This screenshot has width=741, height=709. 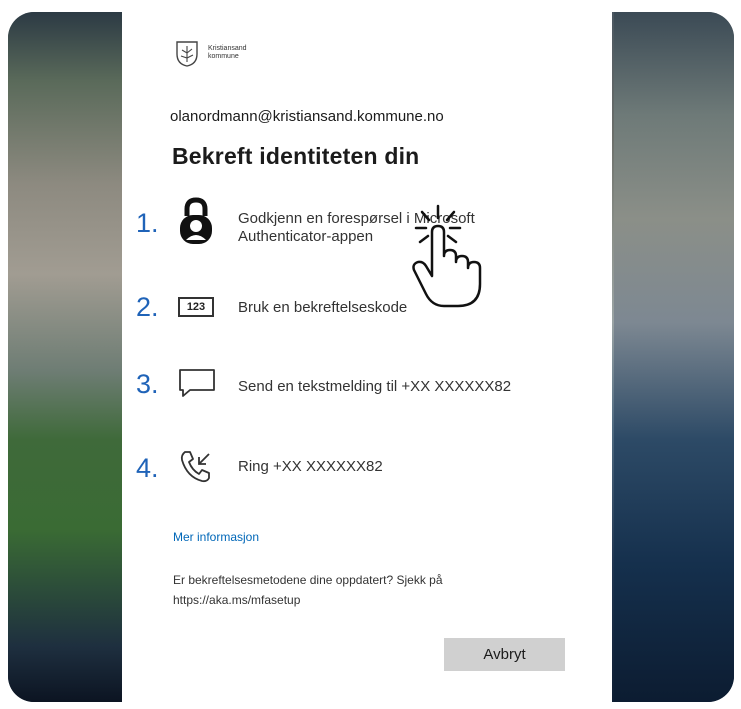 What do you see at coordinates (196, 221) in the screenshot?
I see `lock-icon` at bounding box center [196, 221].